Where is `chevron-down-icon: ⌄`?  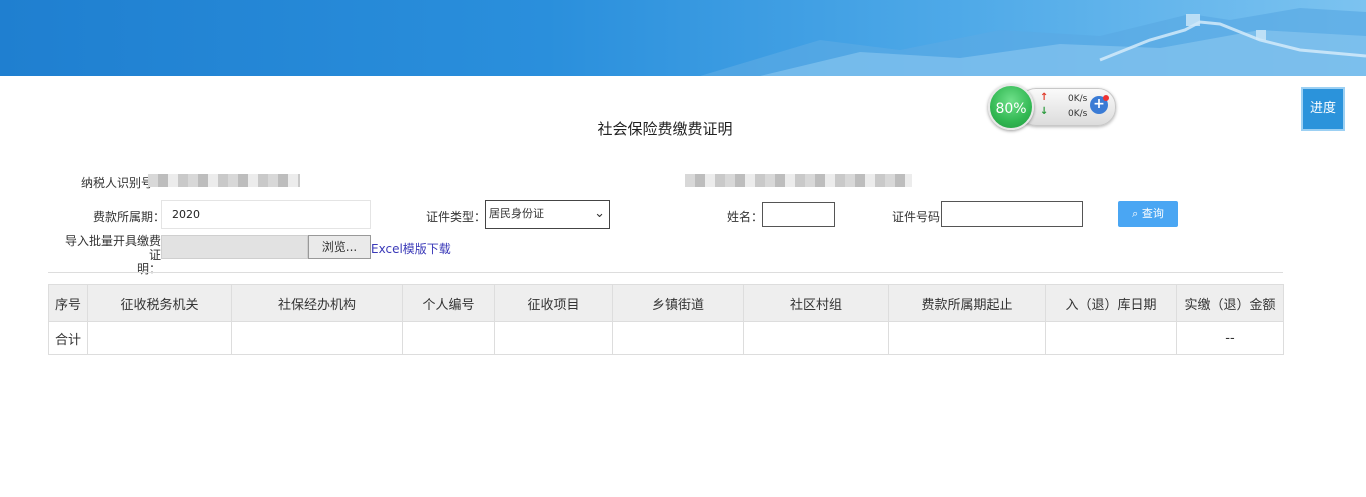
chevron-down-icon: ⌄ is located at coordinates (599, 213).